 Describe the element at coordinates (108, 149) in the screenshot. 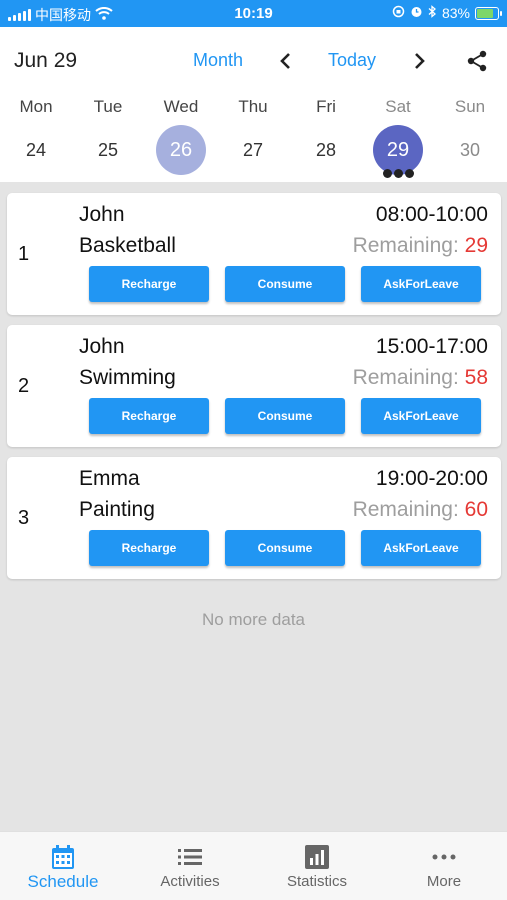

I see `day-number: 25` at that location.